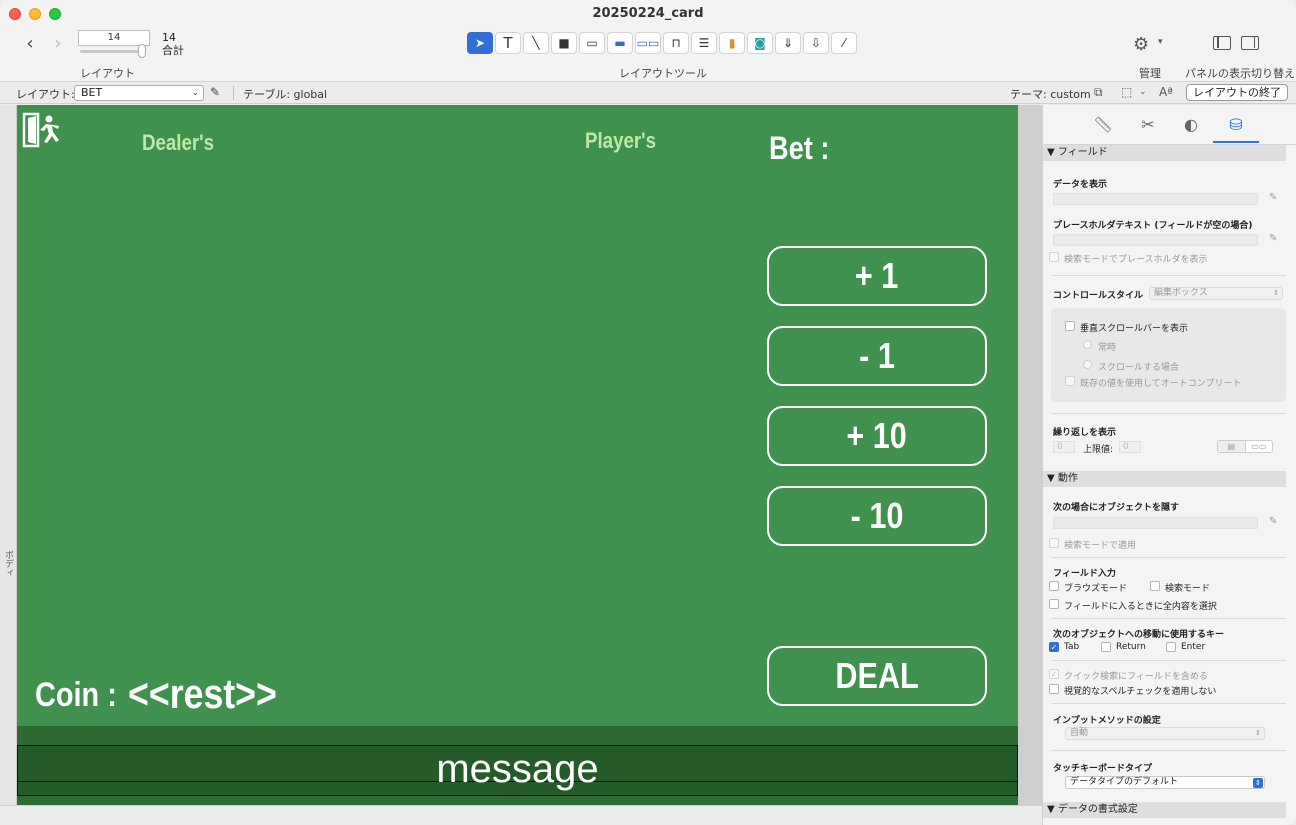 The height and width of the screenshot is (825, 1296). Describe the element at coordinates (1236, 124) in the screenshot. I see `database-icon: ⛁` at that location.